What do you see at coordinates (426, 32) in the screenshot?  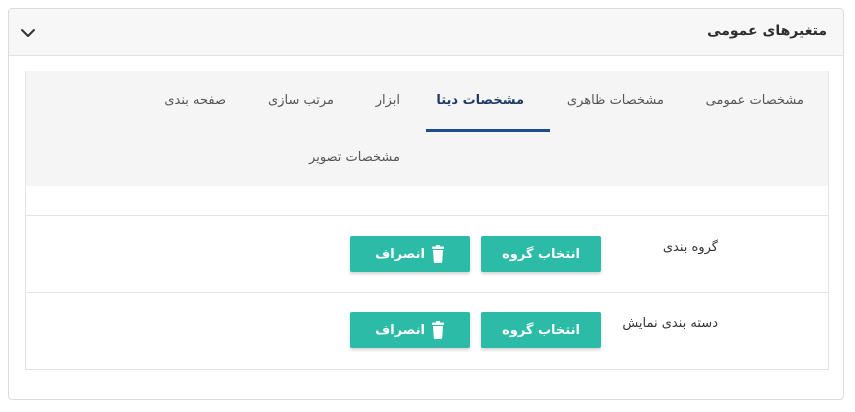 I see `panel-header: متغیرهای عمومی` at bounding box center [426, 32].